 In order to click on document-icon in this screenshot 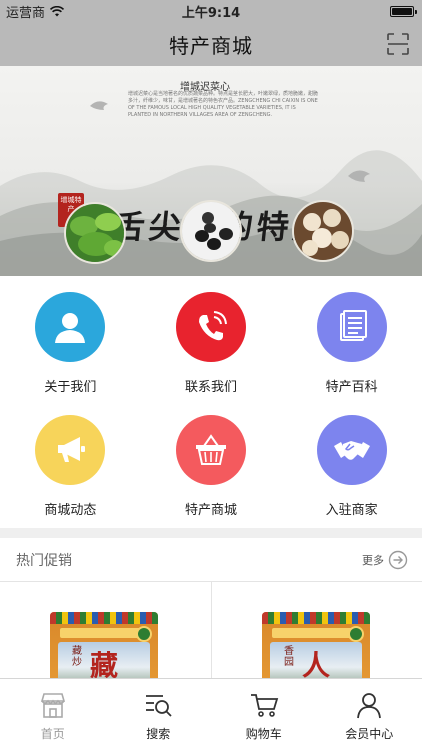, I will do `click(351, 327)`.